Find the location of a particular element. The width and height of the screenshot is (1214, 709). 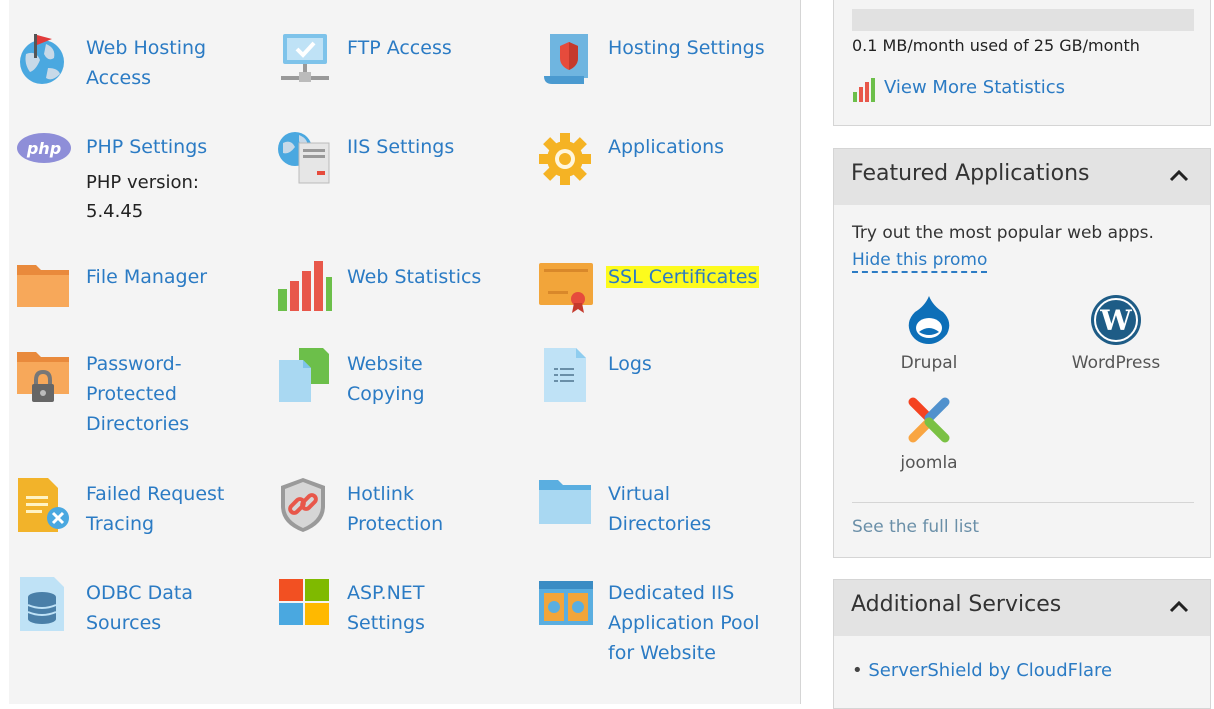

tool-web-hosting-access: Web Hosting Access is located at coordinates (141, 67).